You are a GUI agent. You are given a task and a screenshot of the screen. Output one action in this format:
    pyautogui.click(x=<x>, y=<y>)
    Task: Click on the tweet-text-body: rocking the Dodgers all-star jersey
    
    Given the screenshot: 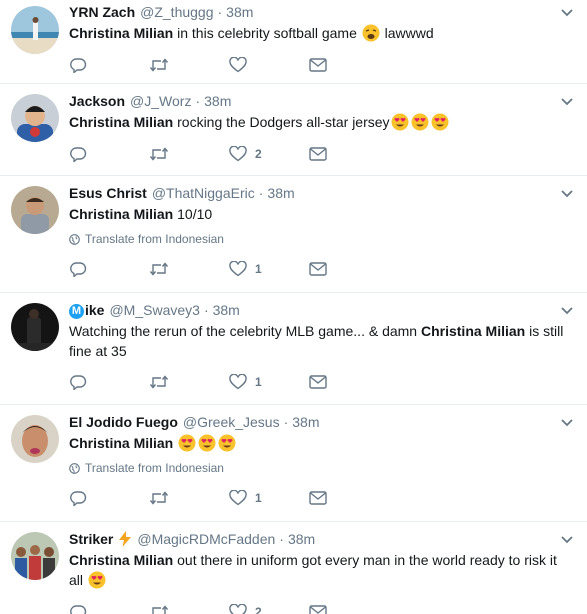 What is the action you would take?
    pyautogui.click(x=281, y=122)
    